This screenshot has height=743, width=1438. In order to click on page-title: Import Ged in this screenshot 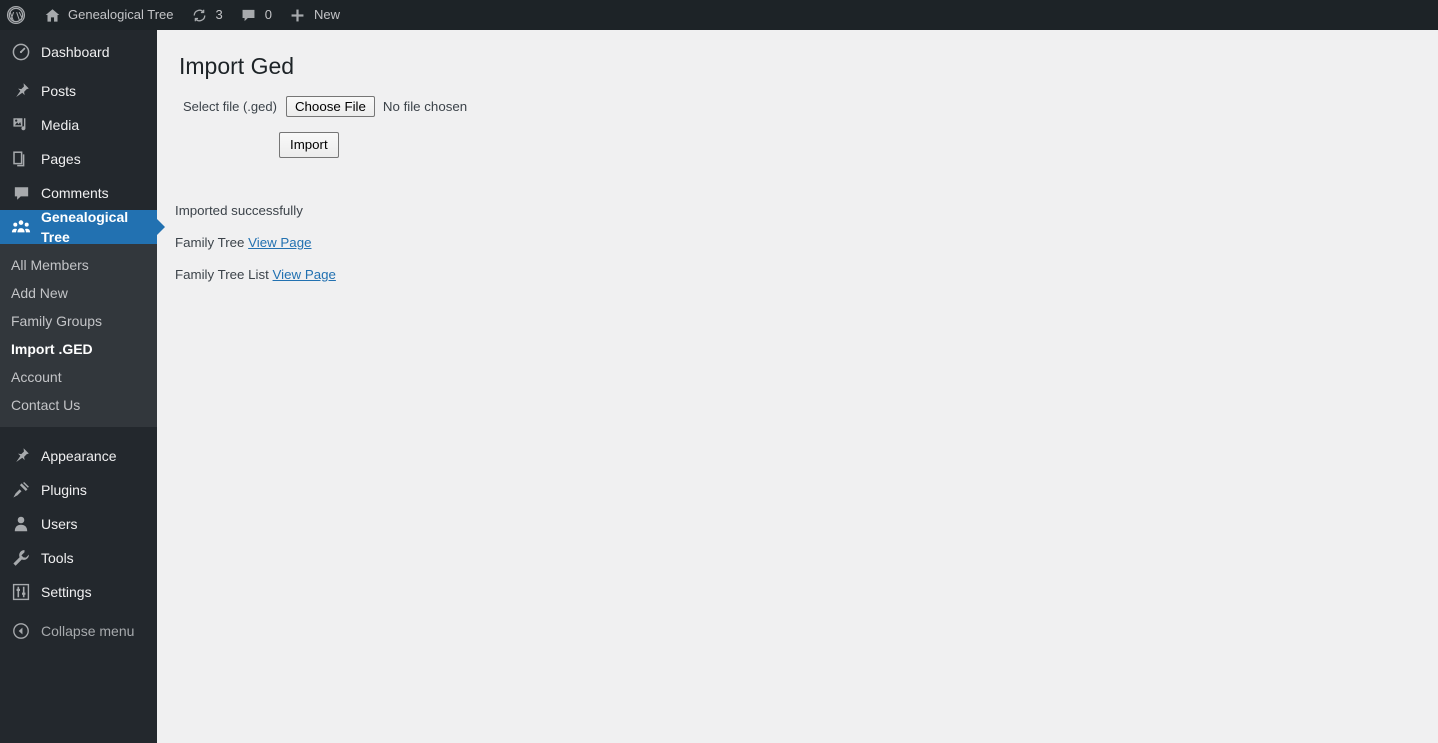, I will do `click(237, 66)`.